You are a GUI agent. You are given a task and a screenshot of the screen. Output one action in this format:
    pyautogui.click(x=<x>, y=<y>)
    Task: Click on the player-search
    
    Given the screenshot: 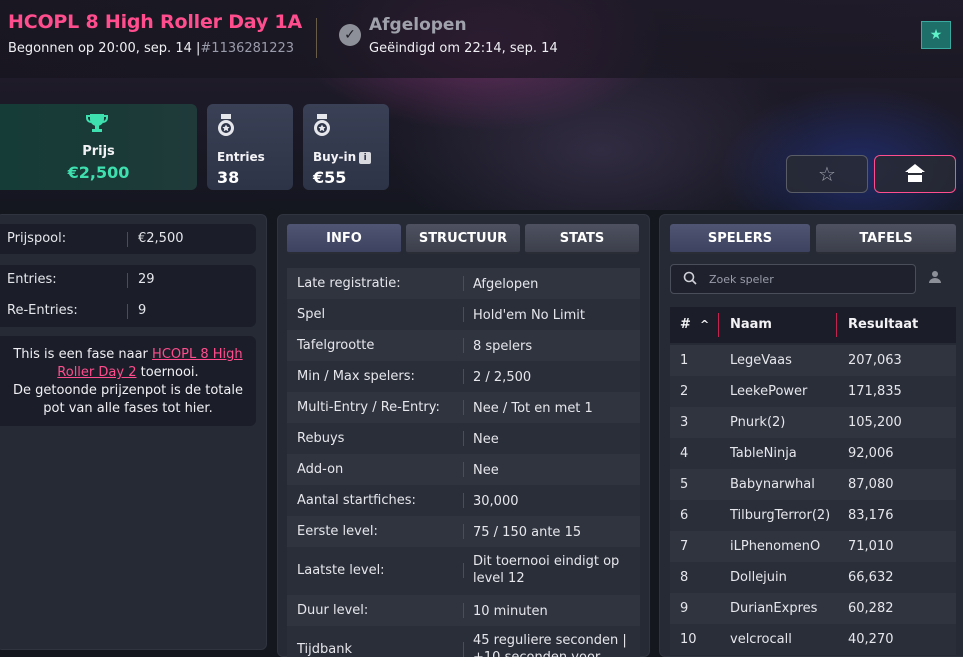 What is the action you would take?
    pyautogui.click(x=793, y=279)
    